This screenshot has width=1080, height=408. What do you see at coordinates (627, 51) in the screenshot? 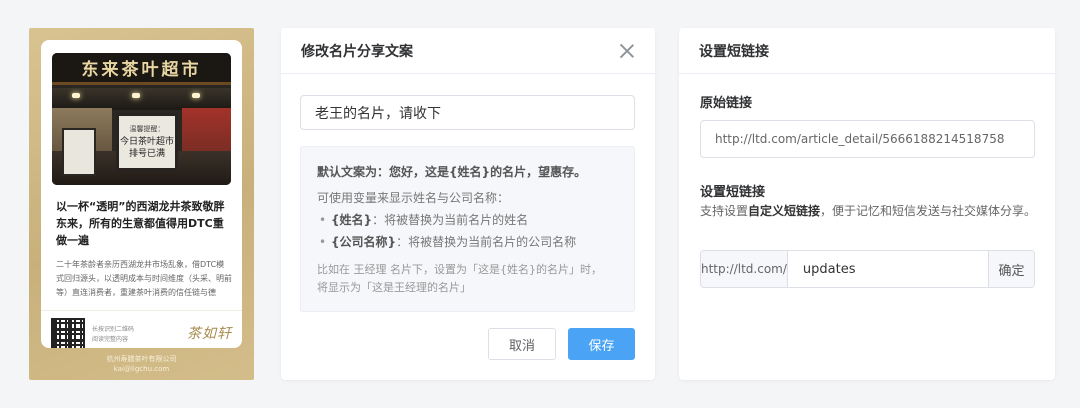
I see `close-icon` at bounding box center [627, 51].